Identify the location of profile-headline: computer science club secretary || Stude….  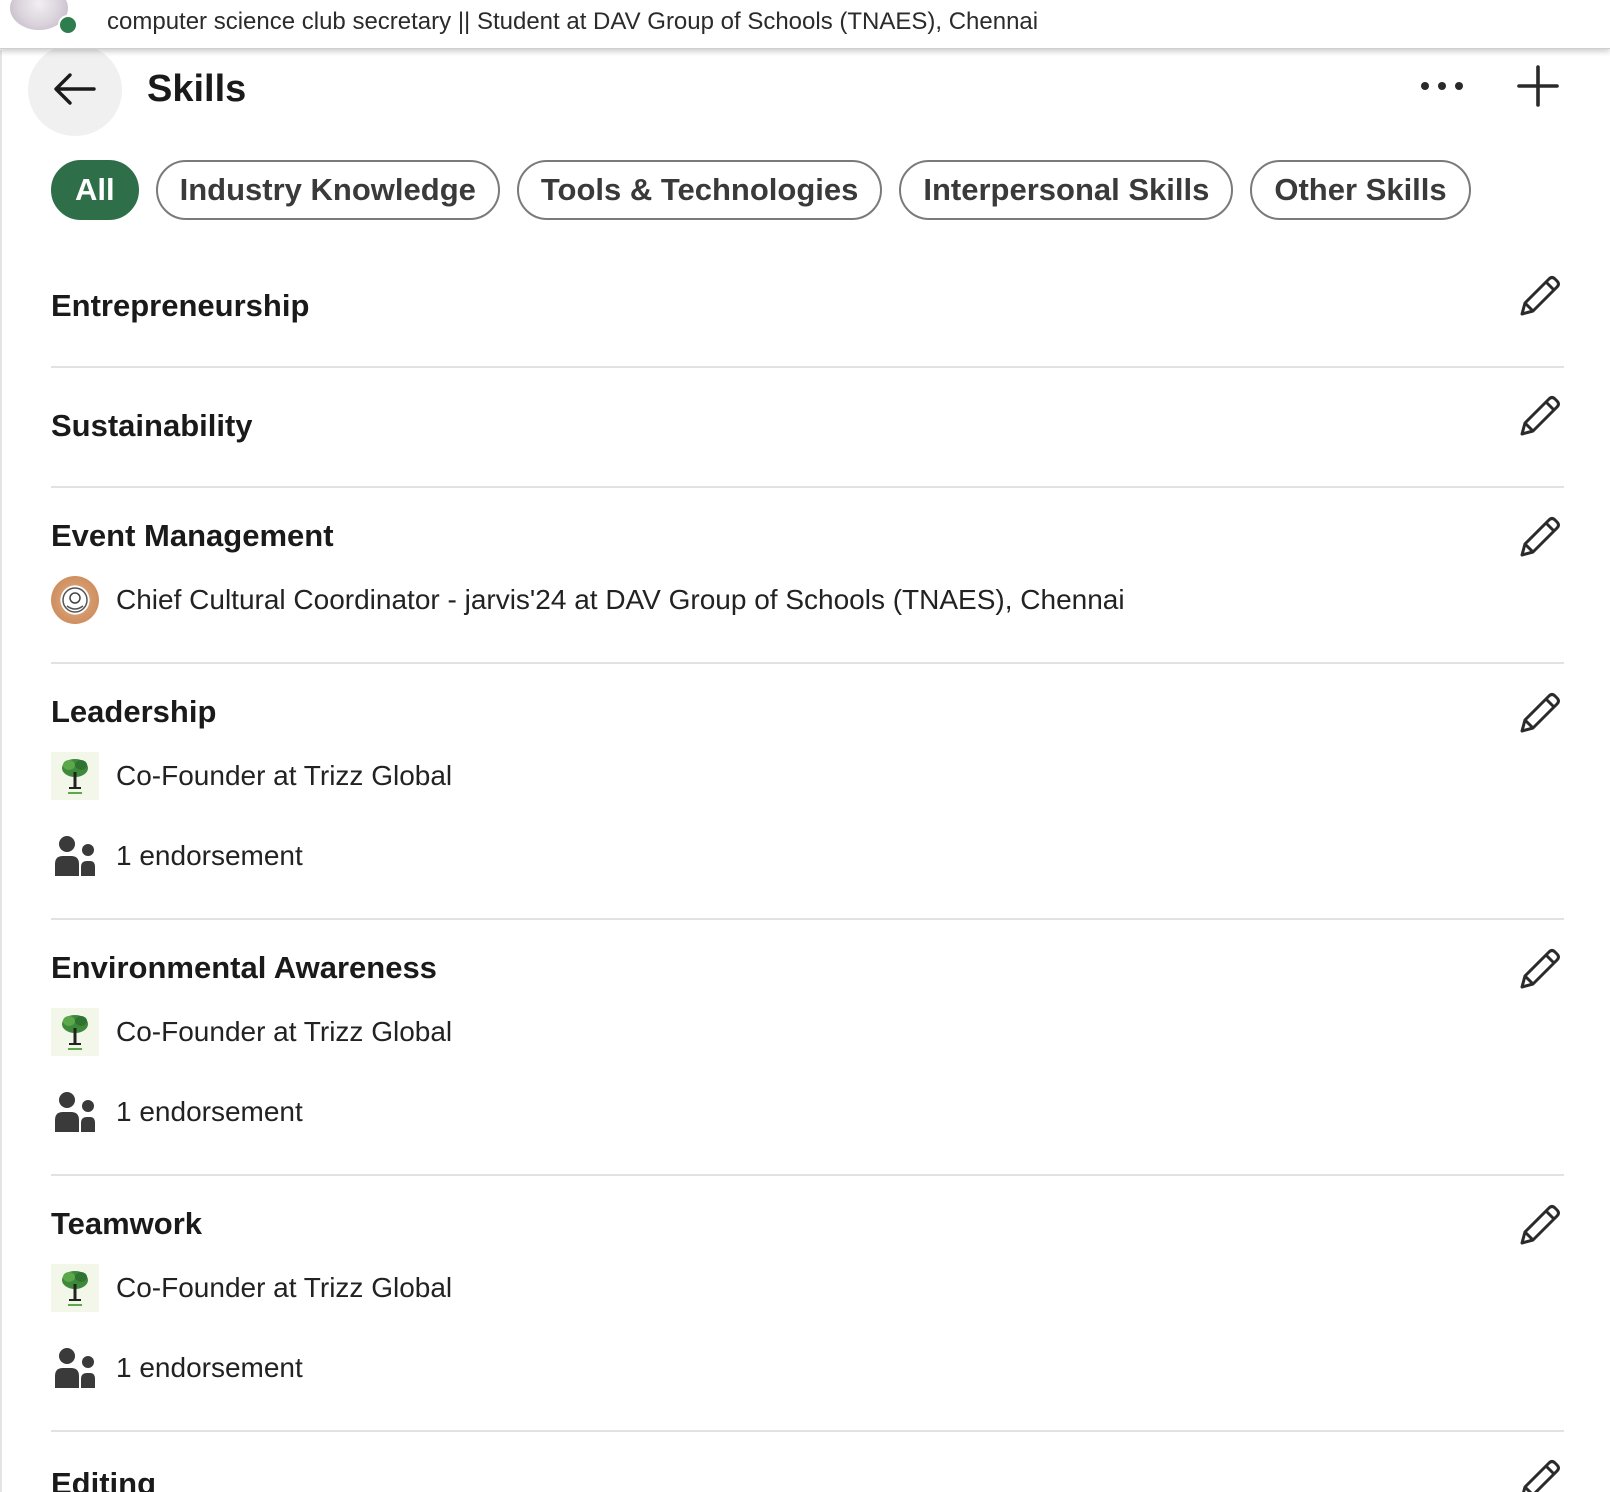
(573, 21).